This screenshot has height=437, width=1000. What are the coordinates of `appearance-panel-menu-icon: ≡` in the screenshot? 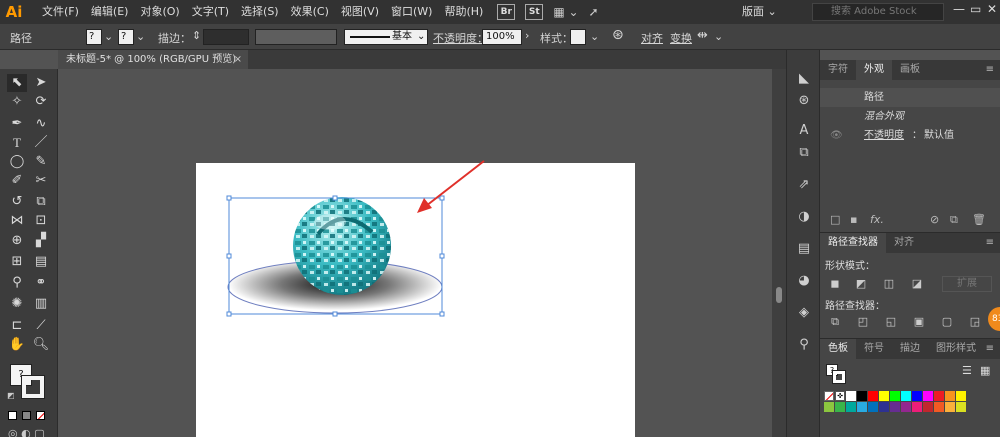 It's located at (990, 69).